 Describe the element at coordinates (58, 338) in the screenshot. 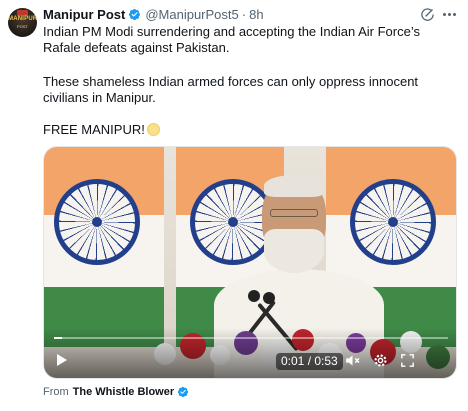

I see `video-progress-fill` at that location.